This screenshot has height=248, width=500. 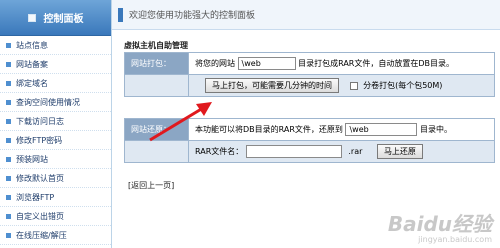 I want to click on restore-actions: RAR文件名： .rar 马上还原, so click(x=341, y=151).